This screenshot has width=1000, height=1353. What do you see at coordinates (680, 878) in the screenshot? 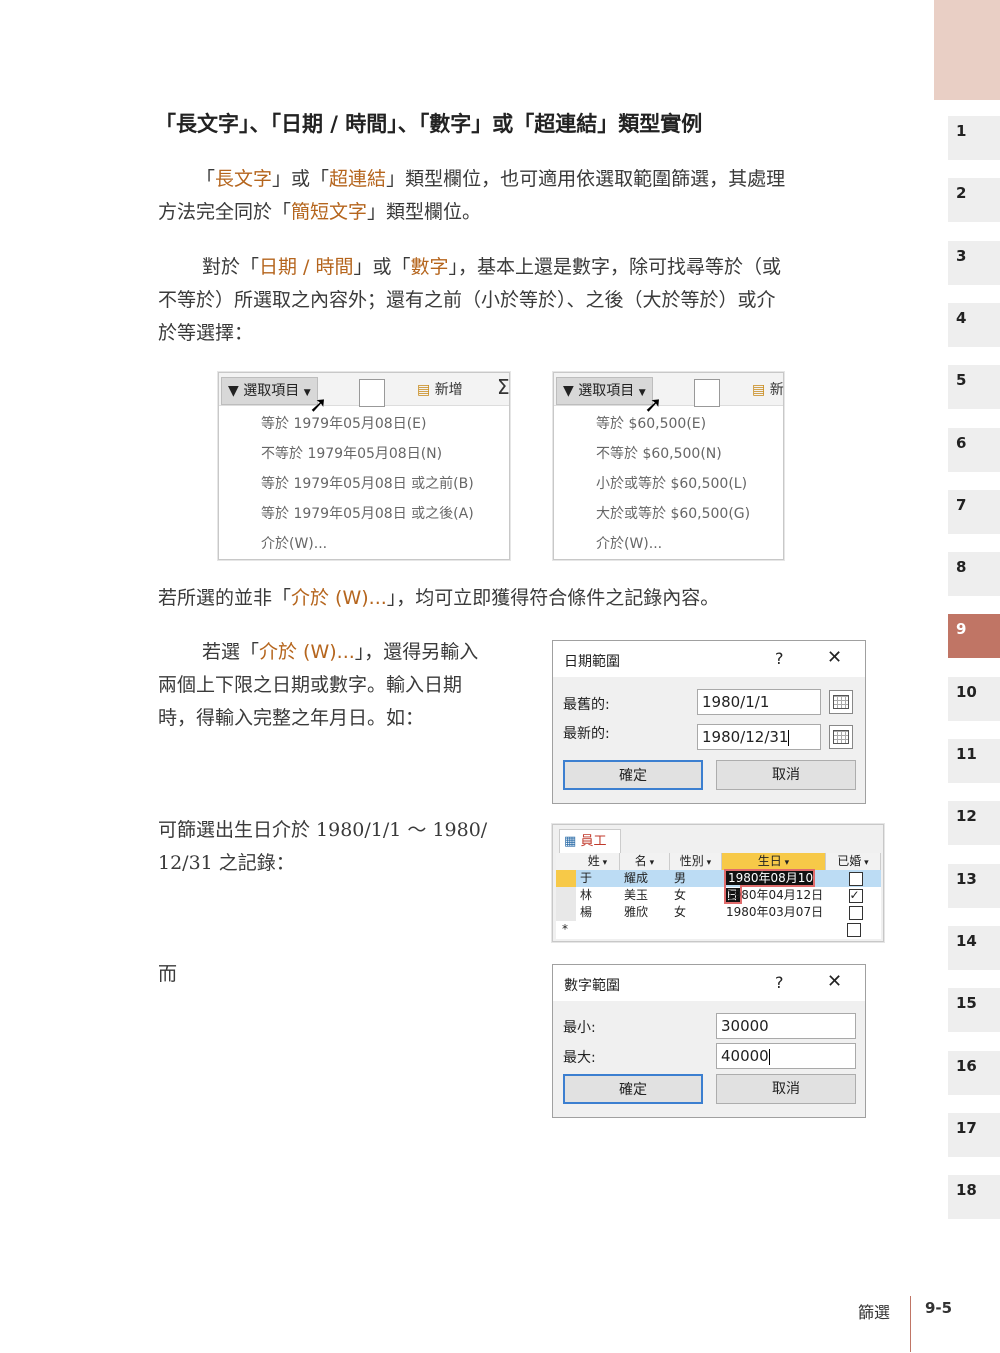
I see `cell-value: 男` at bounding box center [680, 878].